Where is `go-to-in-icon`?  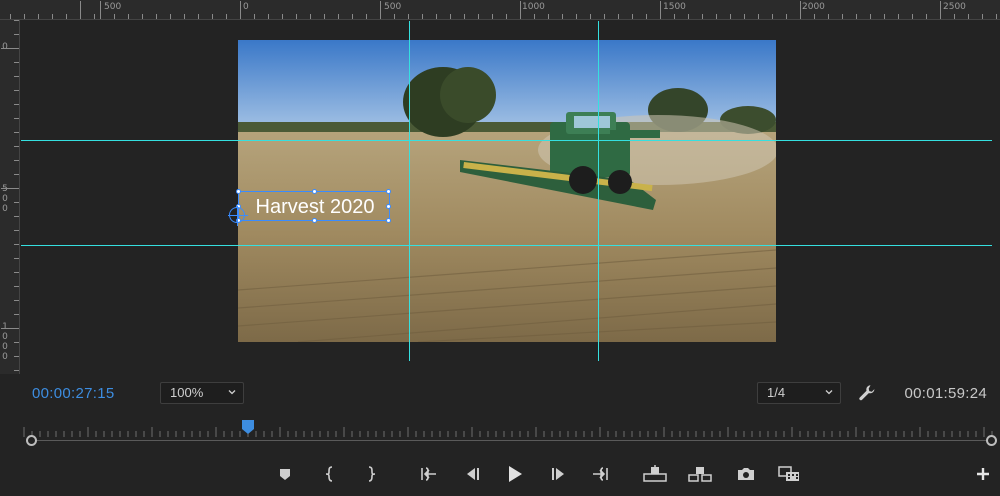
go-to-in-icon is located at coordinates (428, 474).